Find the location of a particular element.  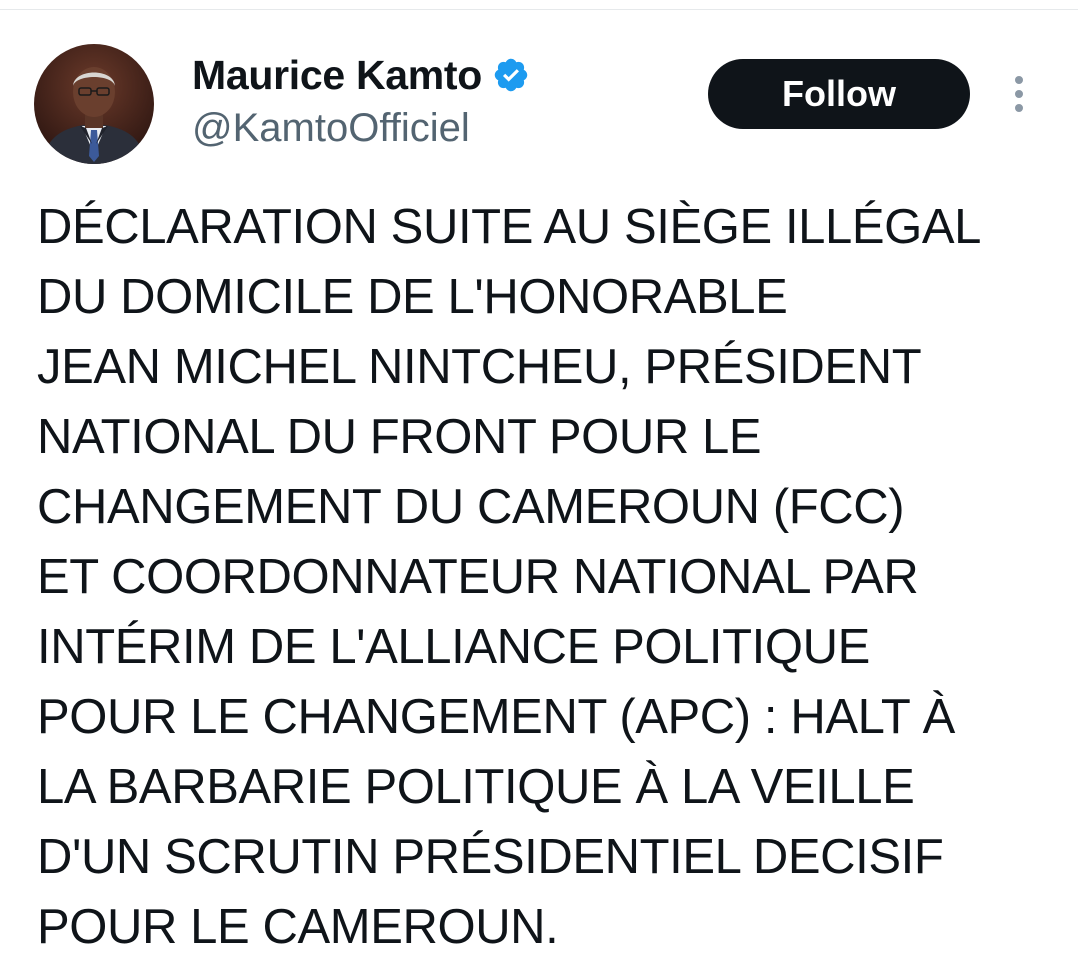

tweet-line: CHANGEMENT DU CAMEROUN (FCC) is located at coordinates (471, 507).